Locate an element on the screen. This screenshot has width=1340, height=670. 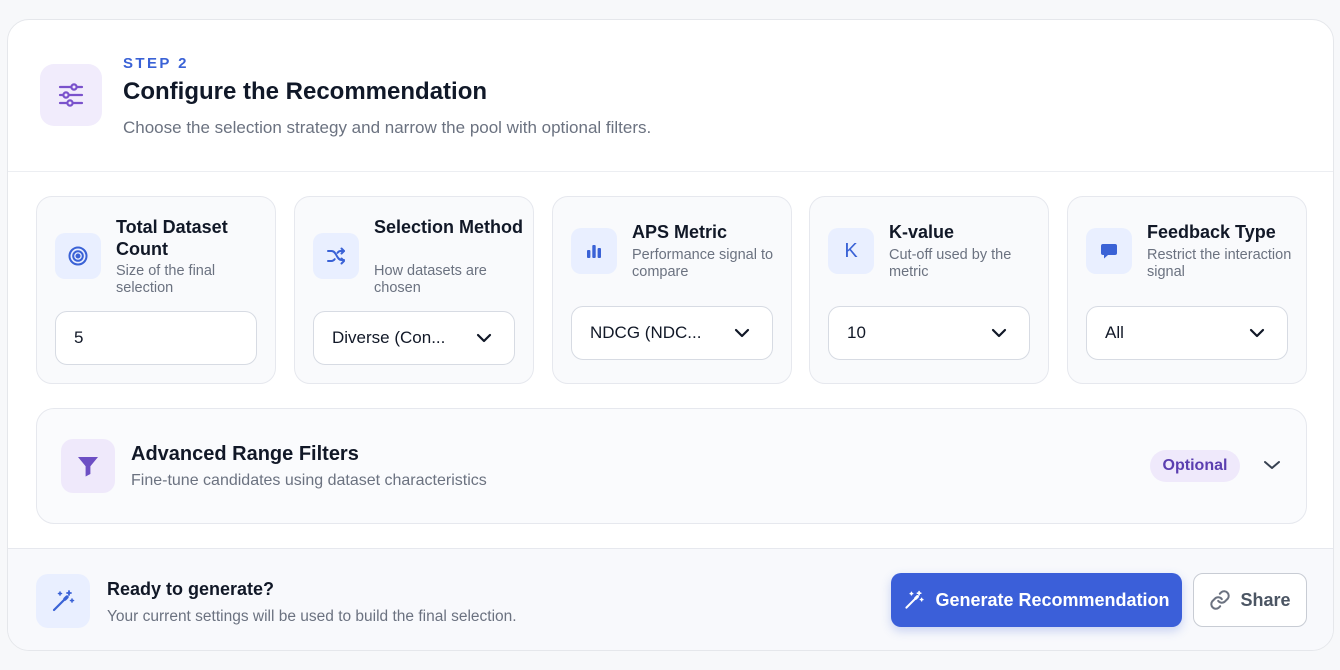
field-description: Restrict the interaction signal is located at coordinates (1219, 263).